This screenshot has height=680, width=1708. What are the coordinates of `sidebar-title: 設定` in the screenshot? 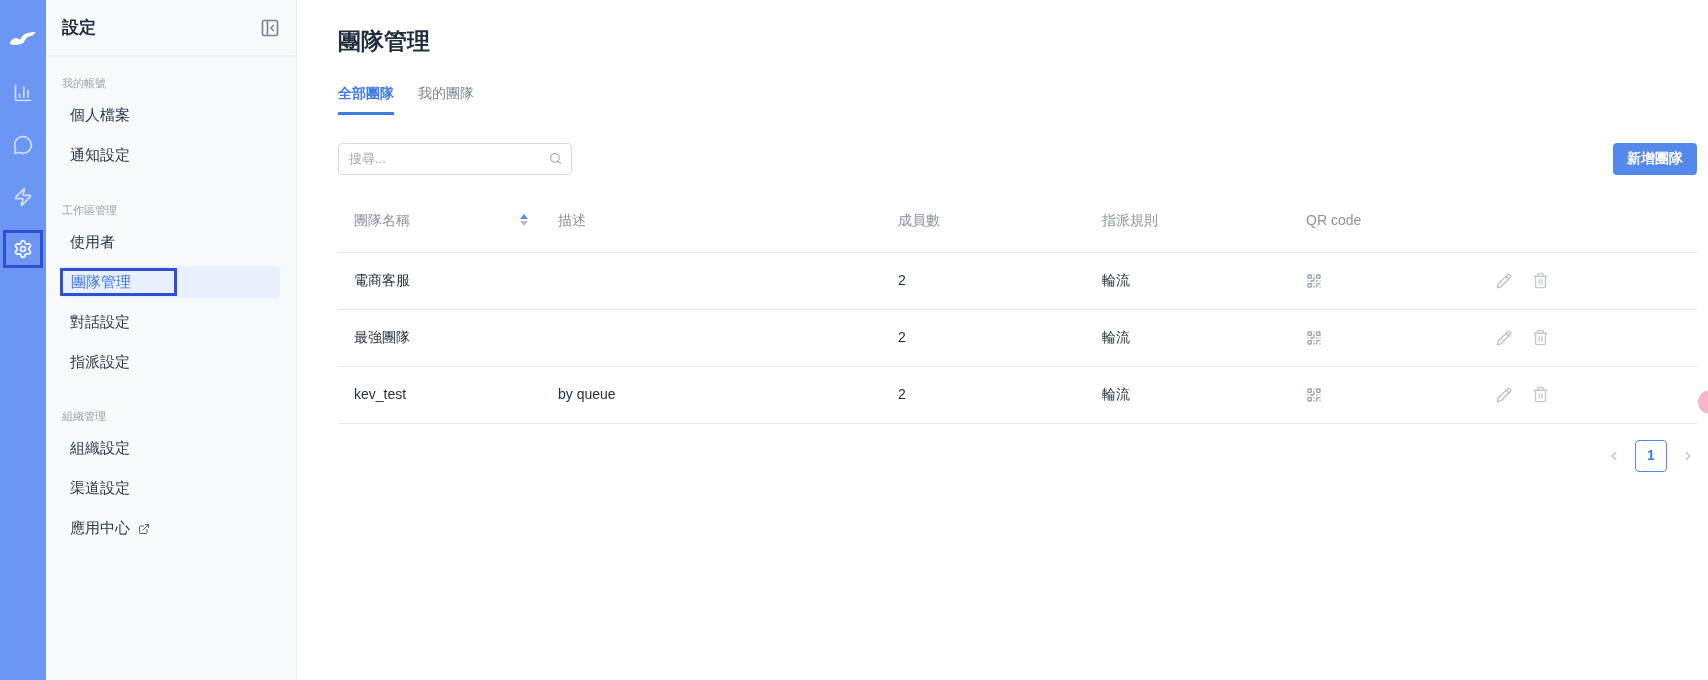 It's located at (79, 27).